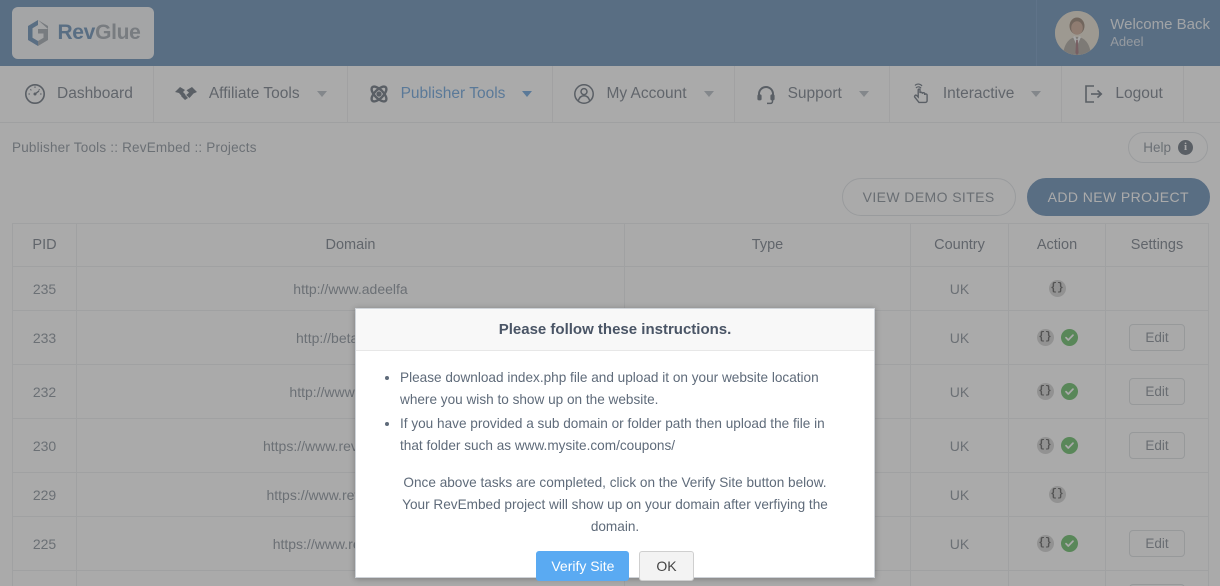  I want to click on ok-button: OK, so click(666, 566).